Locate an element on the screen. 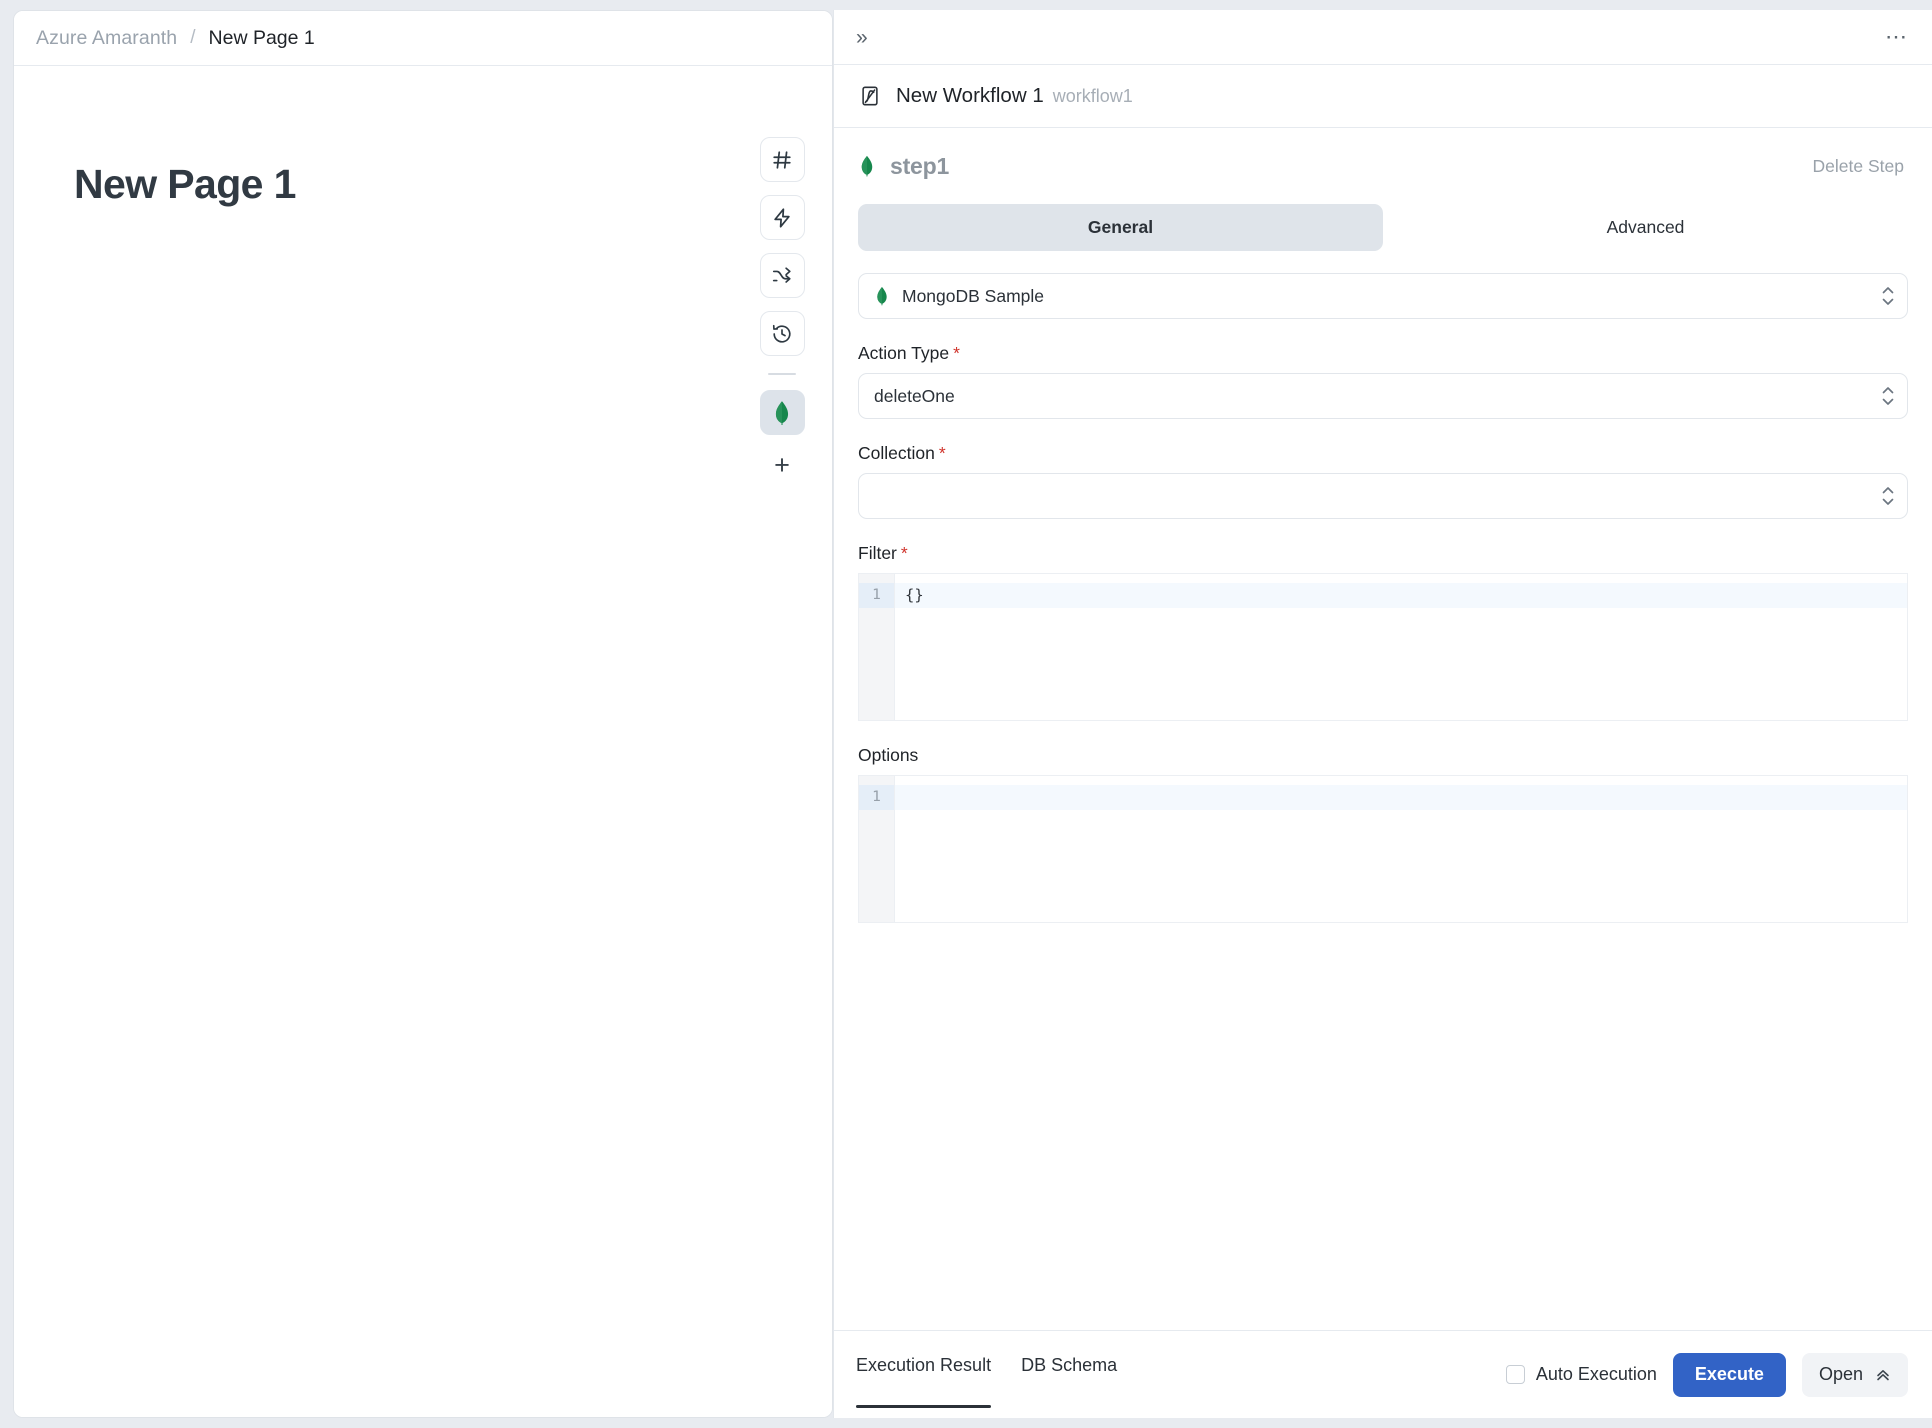 Image resolution: width=1932 pixels, height=1428 pixels. workflow-name: New Workflow 1 is located at coordinates (970, 95).